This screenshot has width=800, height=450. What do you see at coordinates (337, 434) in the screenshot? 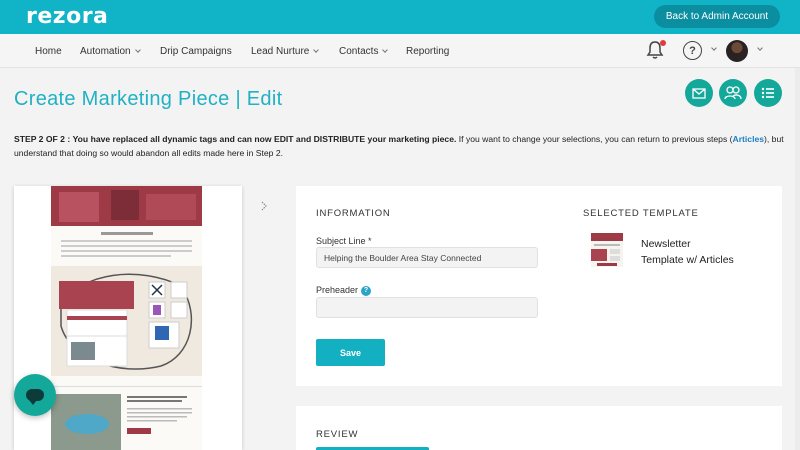
I see `review-heading: REVIEW` at bounding box center [337, 434].